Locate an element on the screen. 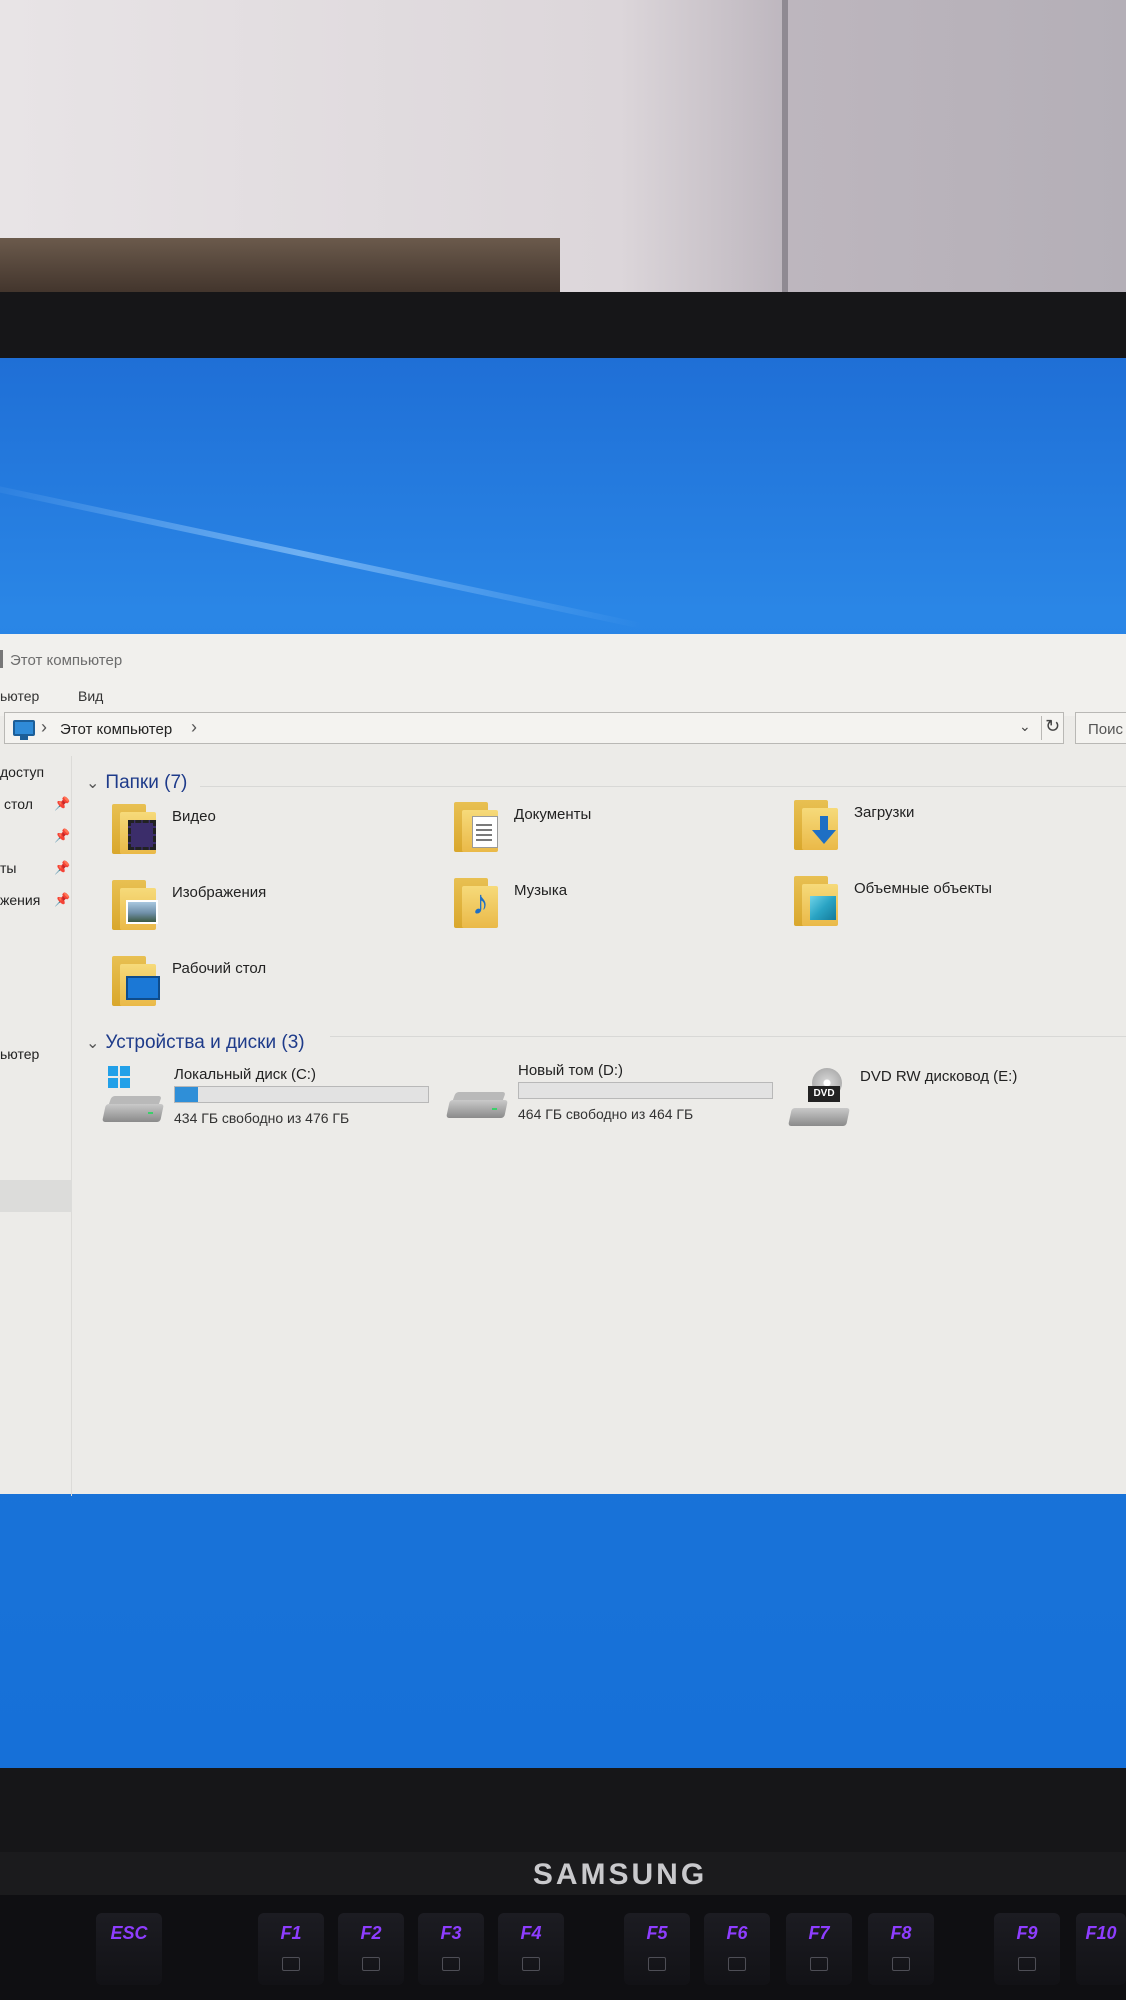  drives-group-header: ⌄ Устройства и диски (3) is located at coordinates (195, 1043).